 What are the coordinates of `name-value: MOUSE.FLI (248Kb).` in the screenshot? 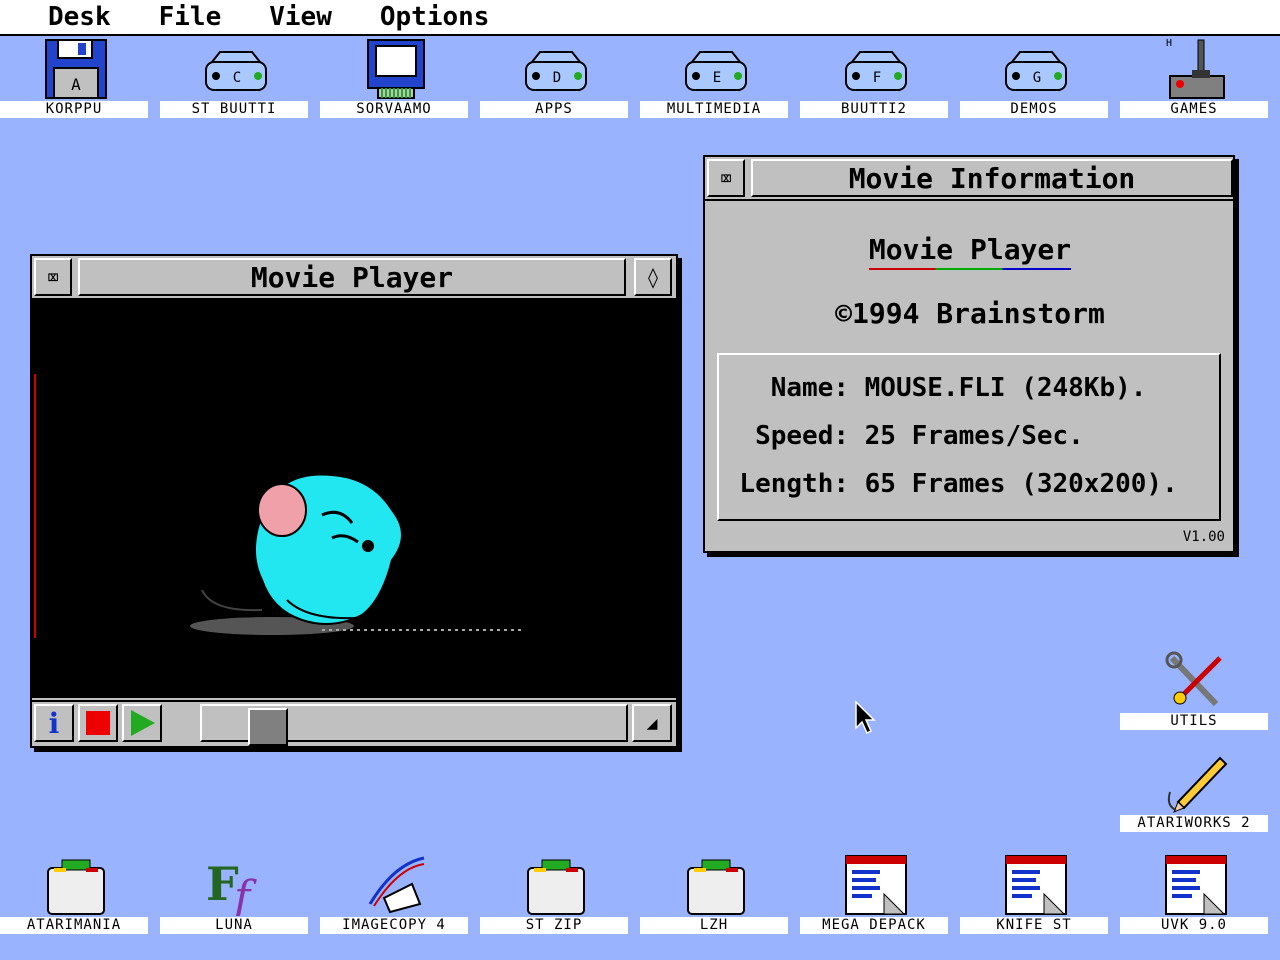 It's located at (1005, 388).